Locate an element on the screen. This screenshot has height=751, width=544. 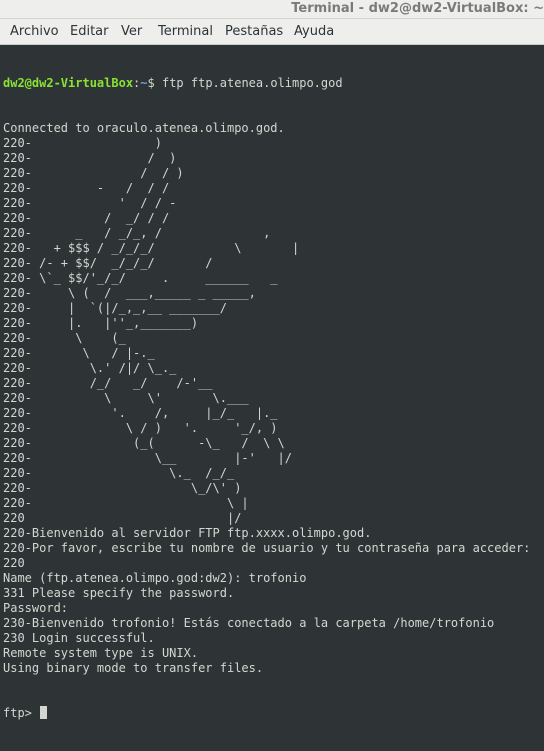
output-line: 220- |. |''_,_______) is located at coordinates (101, 323).